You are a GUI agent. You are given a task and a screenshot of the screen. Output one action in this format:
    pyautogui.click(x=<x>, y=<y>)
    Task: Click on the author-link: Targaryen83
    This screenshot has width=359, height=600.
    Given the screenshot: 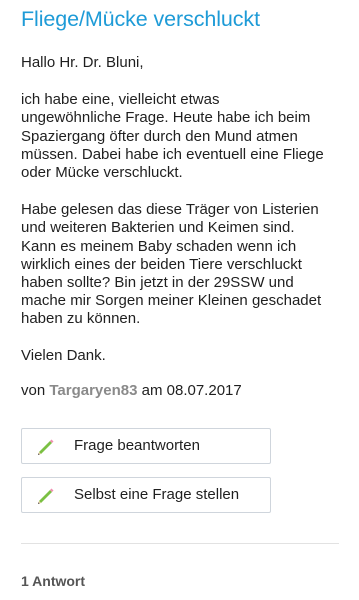 What is the action you would take?
    pyautogui.click(x=93, y=390)
    